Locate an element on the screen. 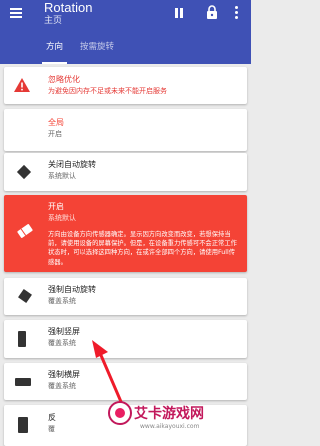  rotate-diamond-icon is located at coordinates (24, 172).